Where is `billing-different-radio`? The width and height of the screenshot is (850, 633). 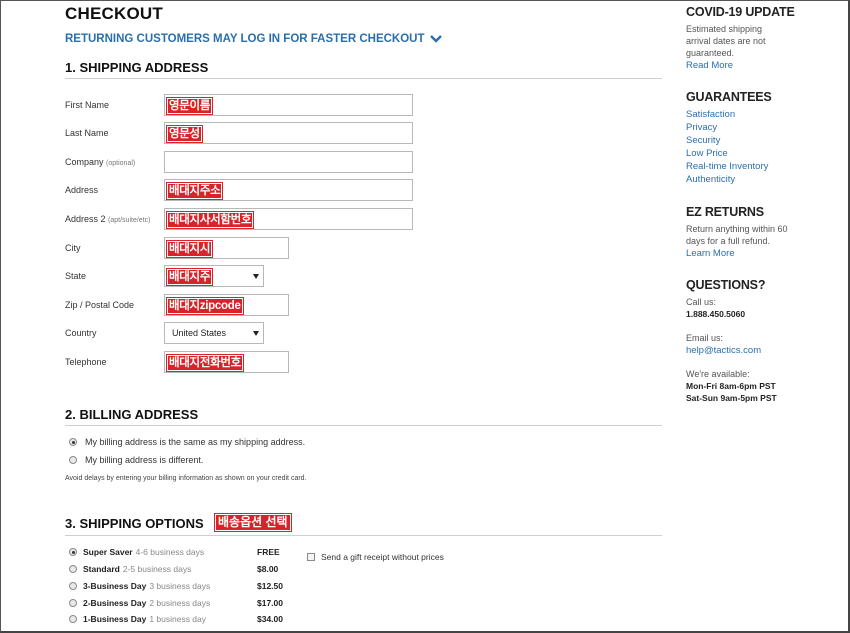 billing-different-radio is located at coordinates (73, 460).